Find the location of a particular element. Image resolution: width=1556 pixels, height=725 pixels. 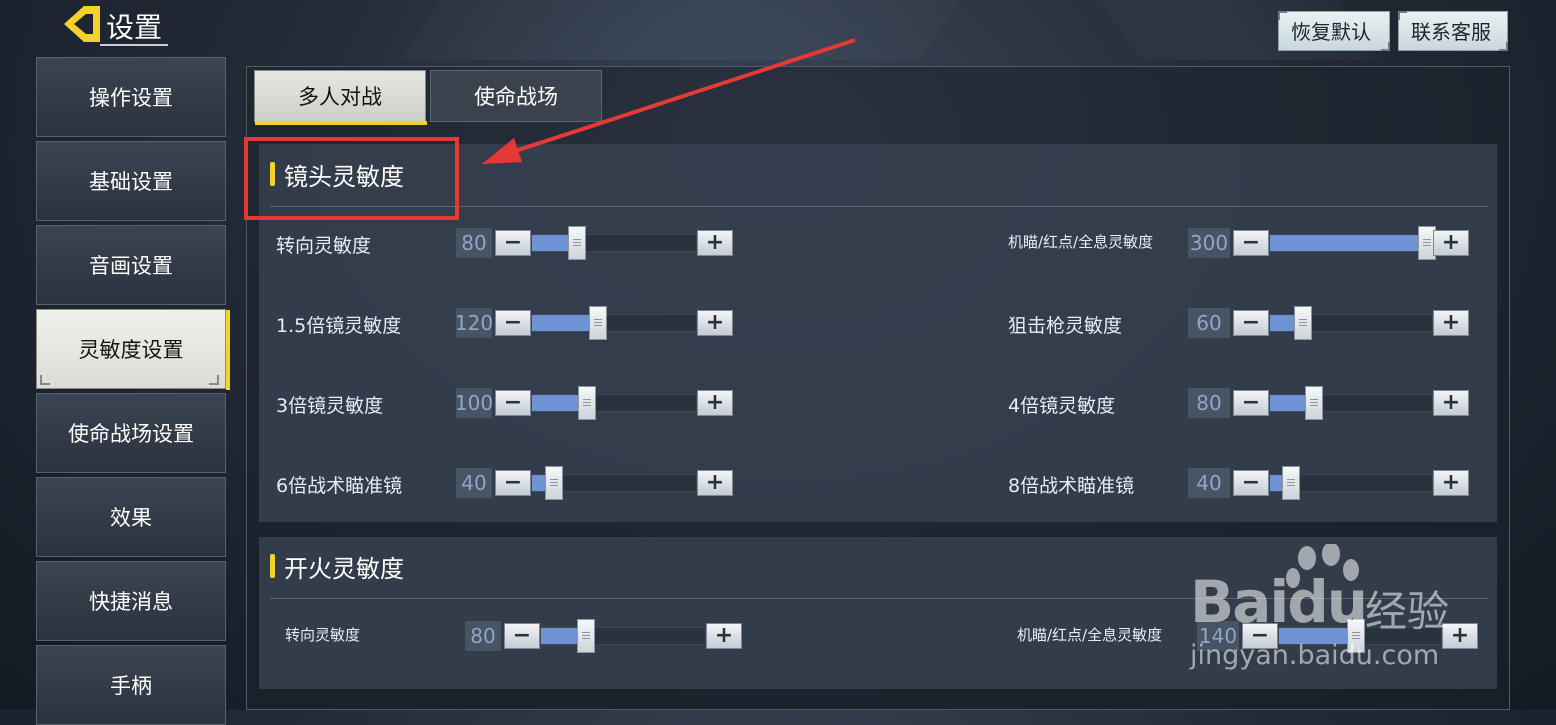

back-arrow-icon is located at coordinates (82, 24).